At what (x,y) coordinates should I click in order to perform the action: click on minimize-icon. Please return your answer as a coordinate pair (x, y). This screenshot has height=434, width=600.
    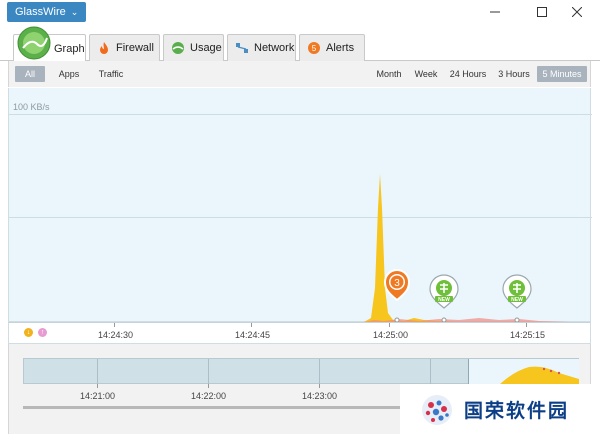
    Looking at the image, I should click on (495, 12).